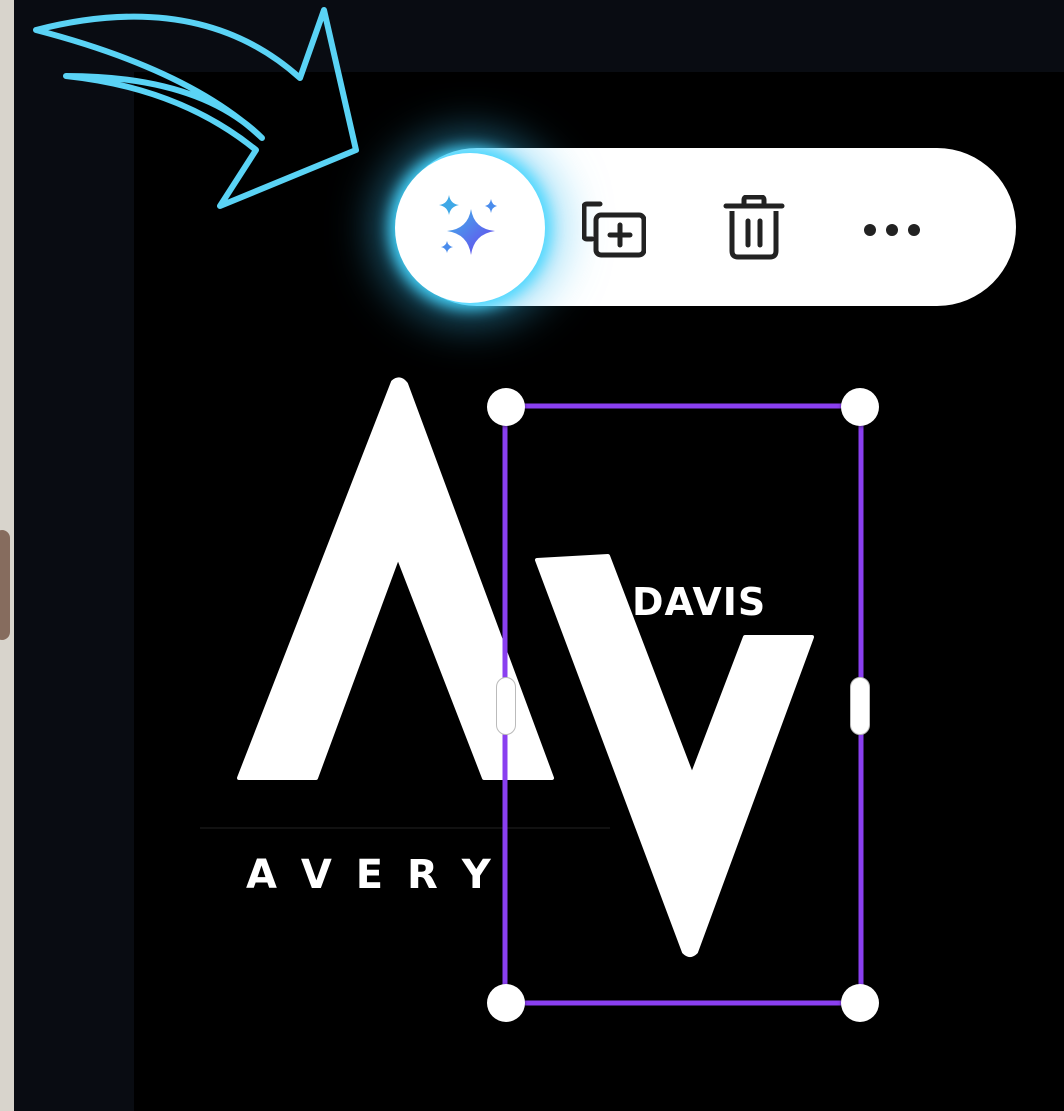 This screenshot has width=1064, height=1111. I want to click on resize-handle-top-right, so click(860, 407).